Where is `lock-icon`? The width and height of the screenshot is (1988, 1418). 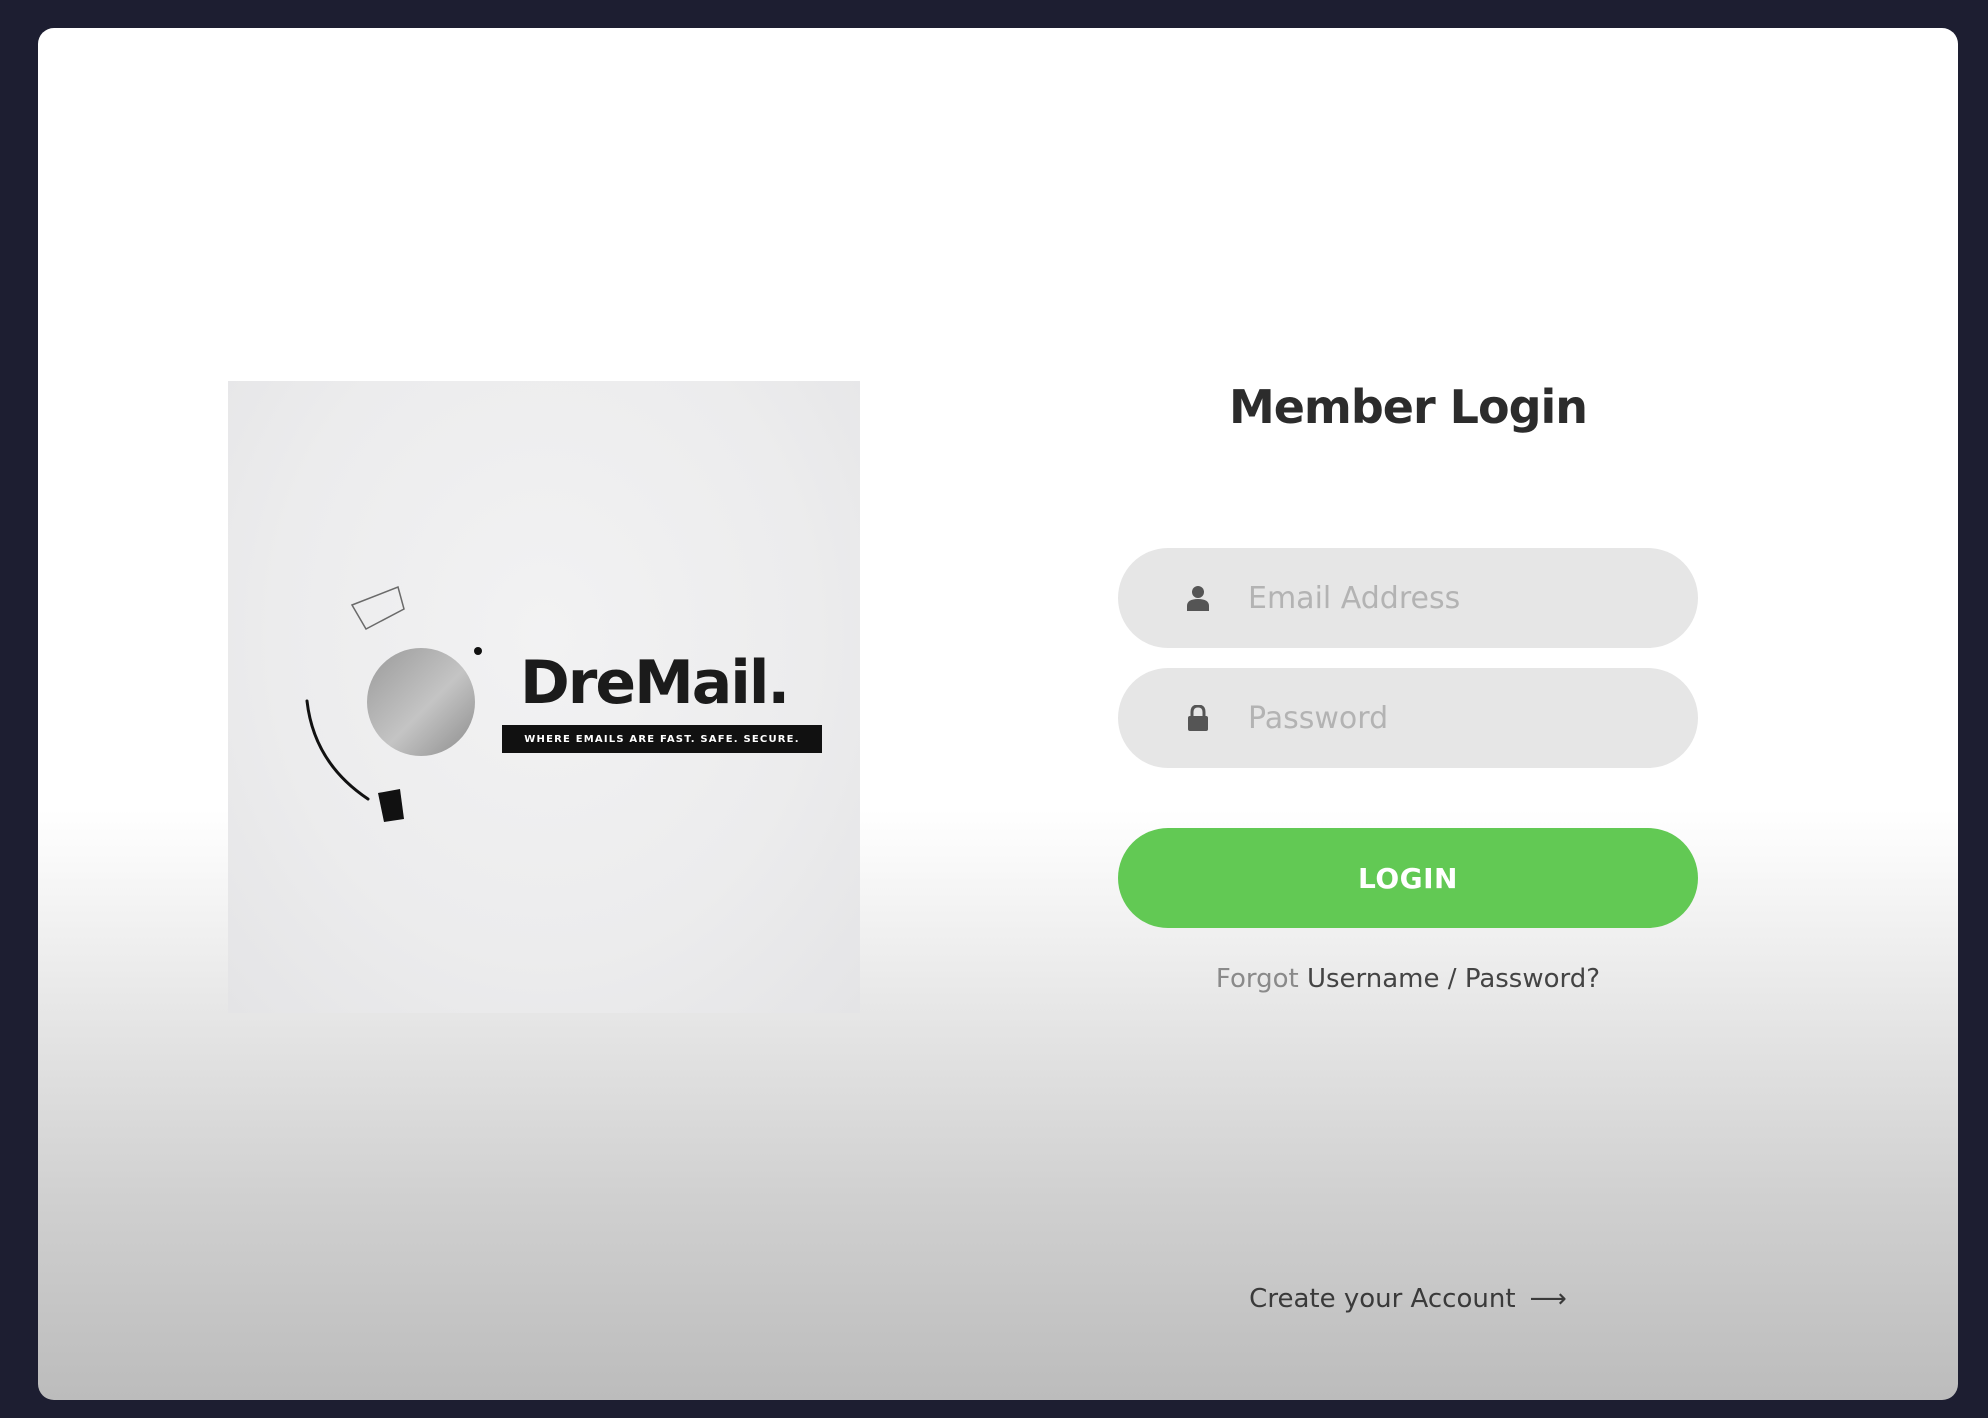 lock-icon is located at coordinates (1198, 718).